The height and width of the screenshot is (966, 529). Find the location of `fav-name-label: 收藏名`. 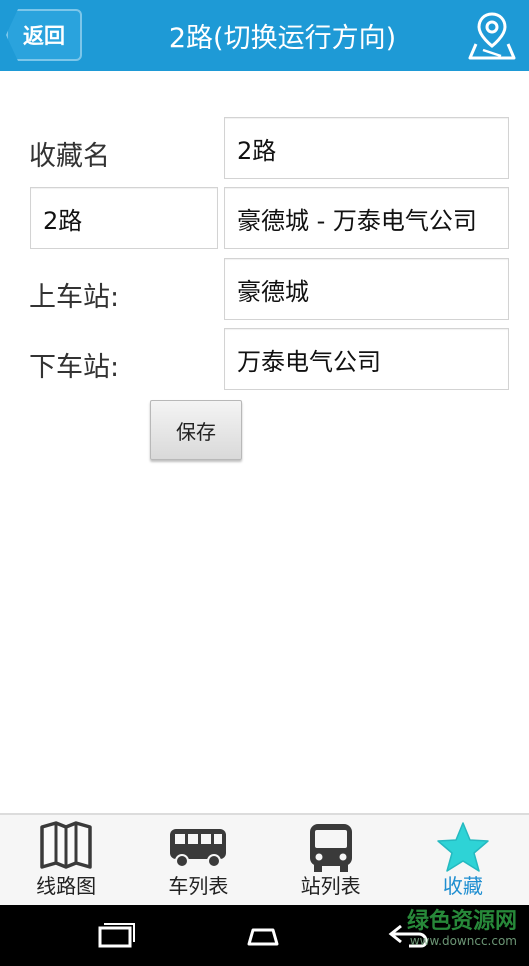

fav-name-label: 收藏名 is located at coordinates (69, 156).